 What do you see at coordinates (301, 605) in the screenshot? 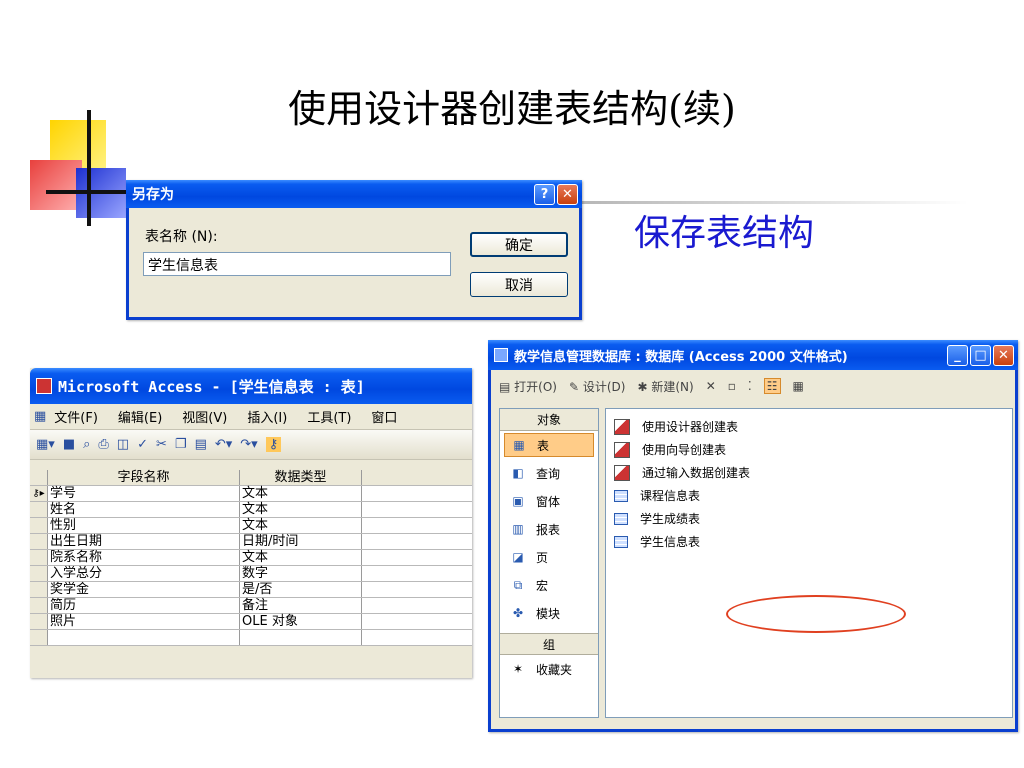
I see `data-type-cell: 备注` at bounding box center [301, 605].